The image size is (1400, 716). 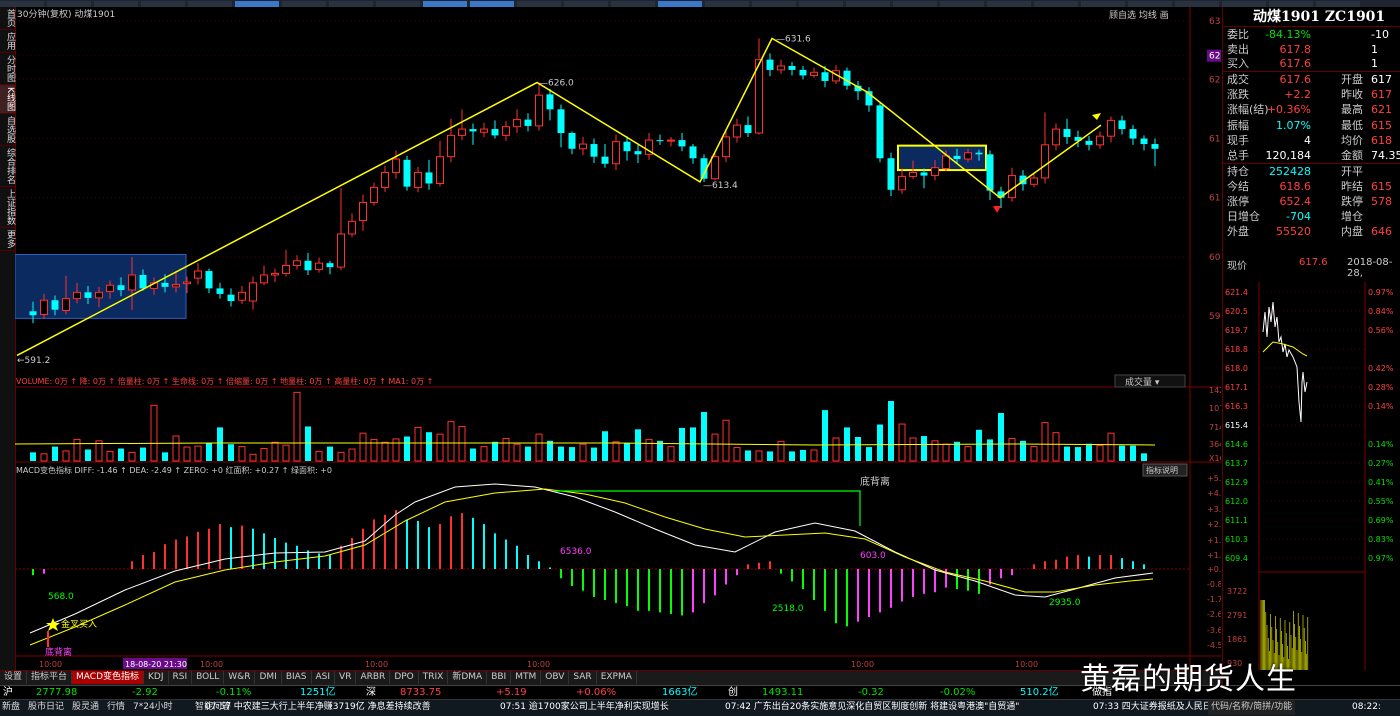 What do you see at coordinates (7, 130) in the screenshot?
I see `left-tab: 自选股` at bounding box center [7, 130].